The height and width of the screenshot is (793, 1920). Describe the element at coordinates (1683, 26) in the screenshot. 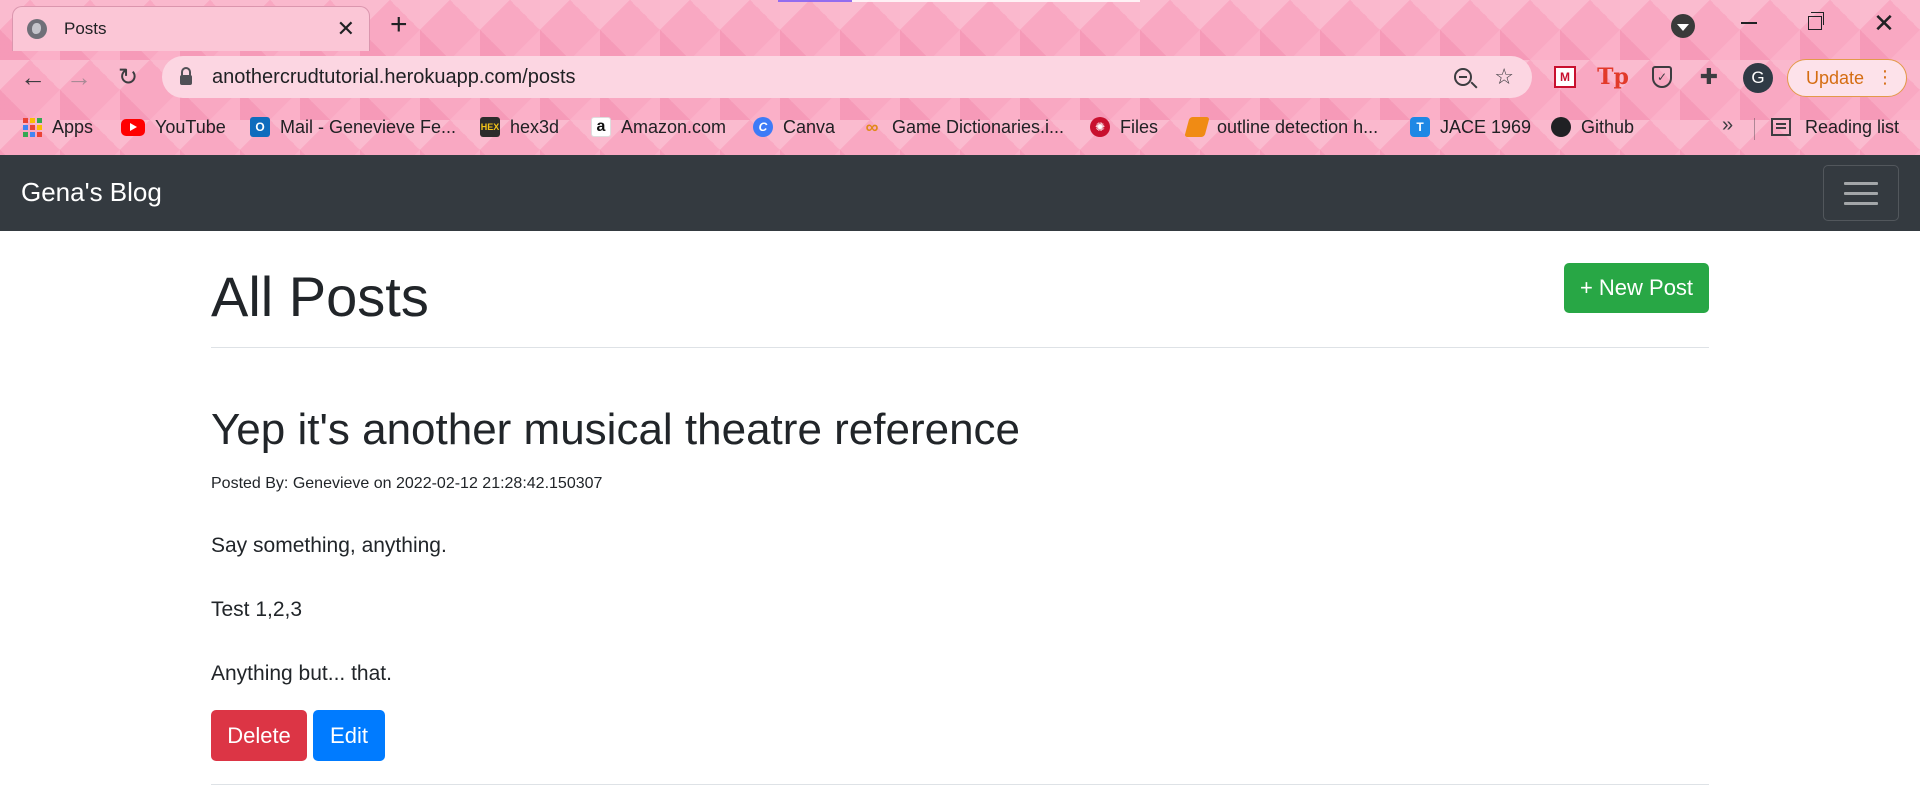

I see `chrome-profile-dropdown-icon` at that location.